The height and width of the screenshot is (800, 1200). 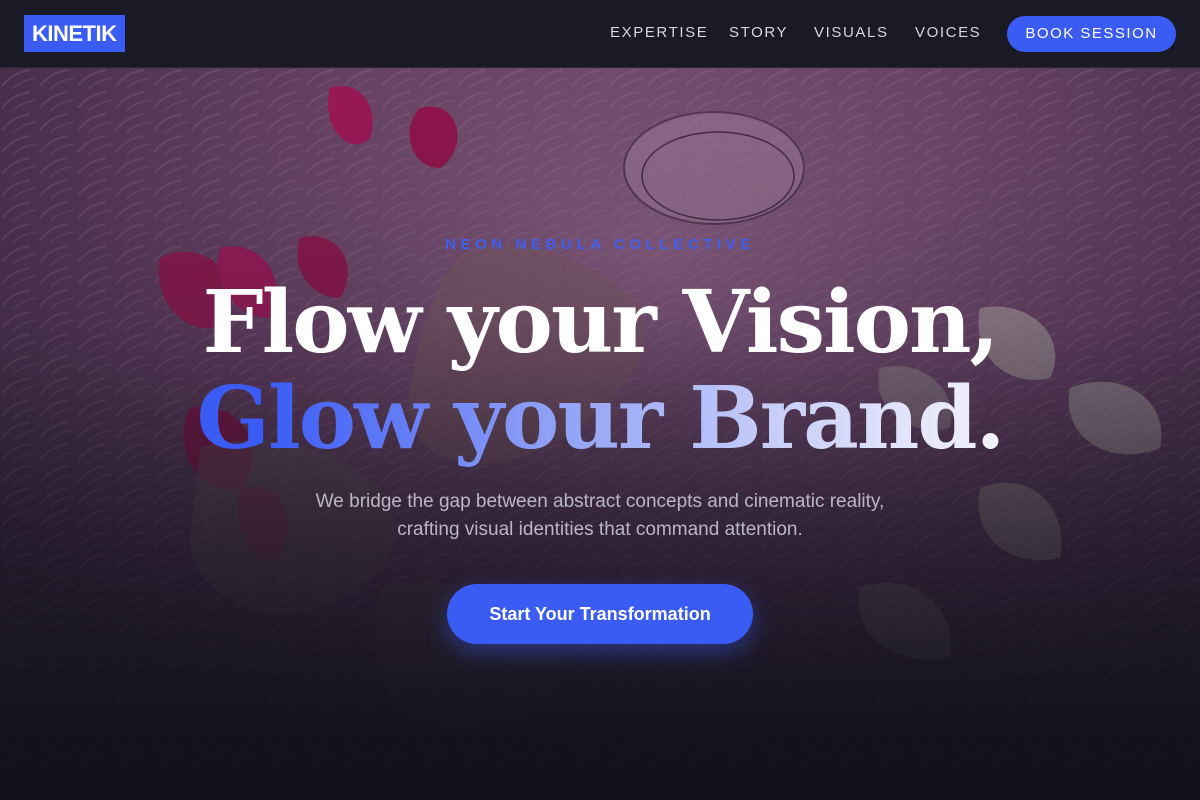 I want to click on hero-headline-line-2: Glow your Brand., so click(x=600, y=419).